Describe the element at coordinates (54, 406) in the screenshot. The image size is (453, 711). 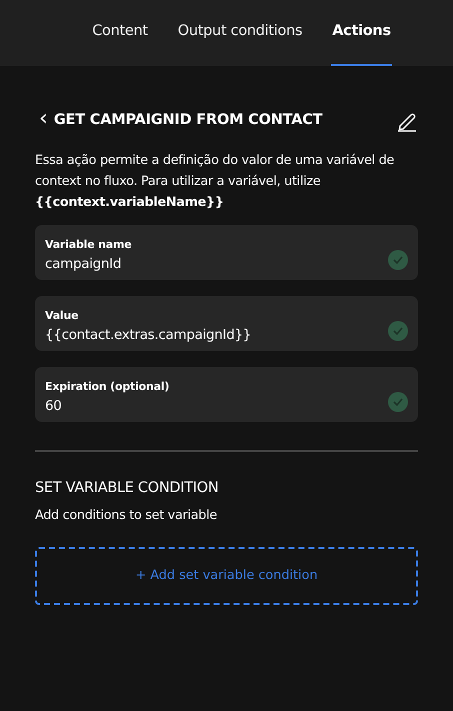
I see `field-value: 60` at that location.